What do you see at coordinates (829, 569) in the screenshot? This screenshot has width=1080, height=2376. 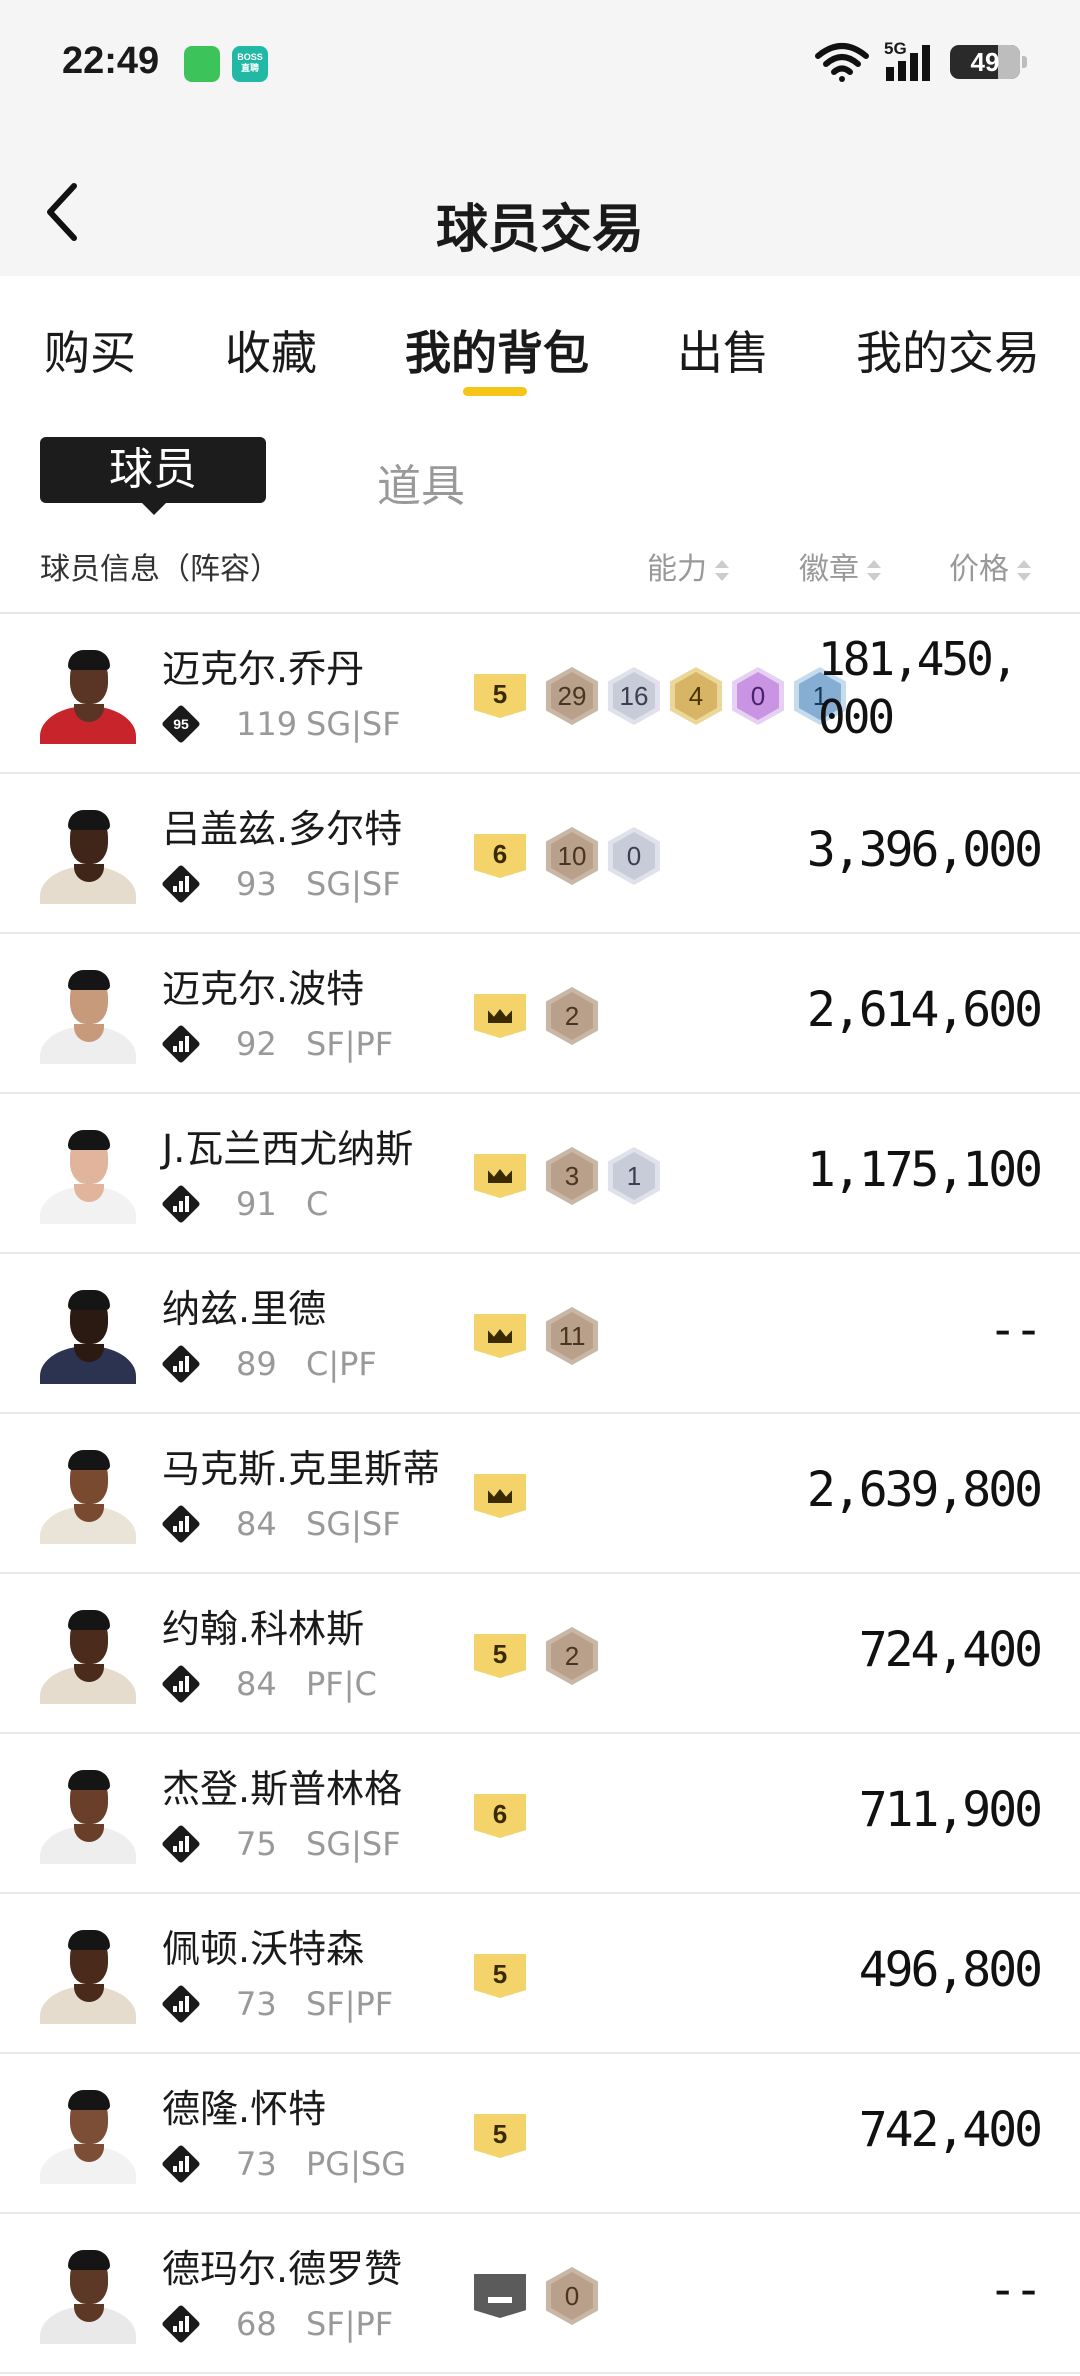 I see `col-badge-label: 徽章` at bounding box center [829, 569].